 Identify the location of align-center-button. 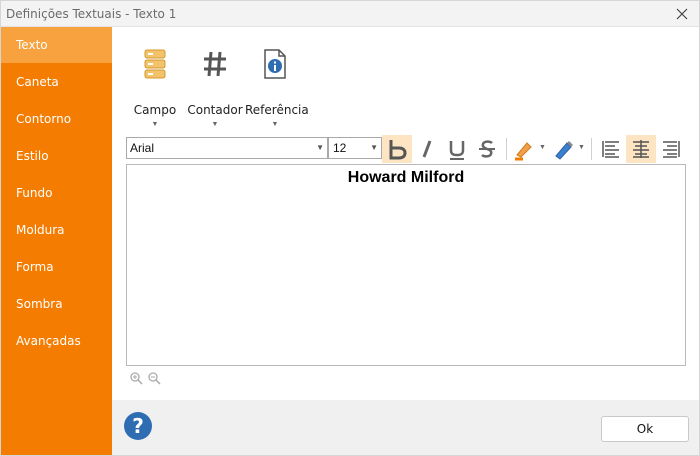
(641, 149).